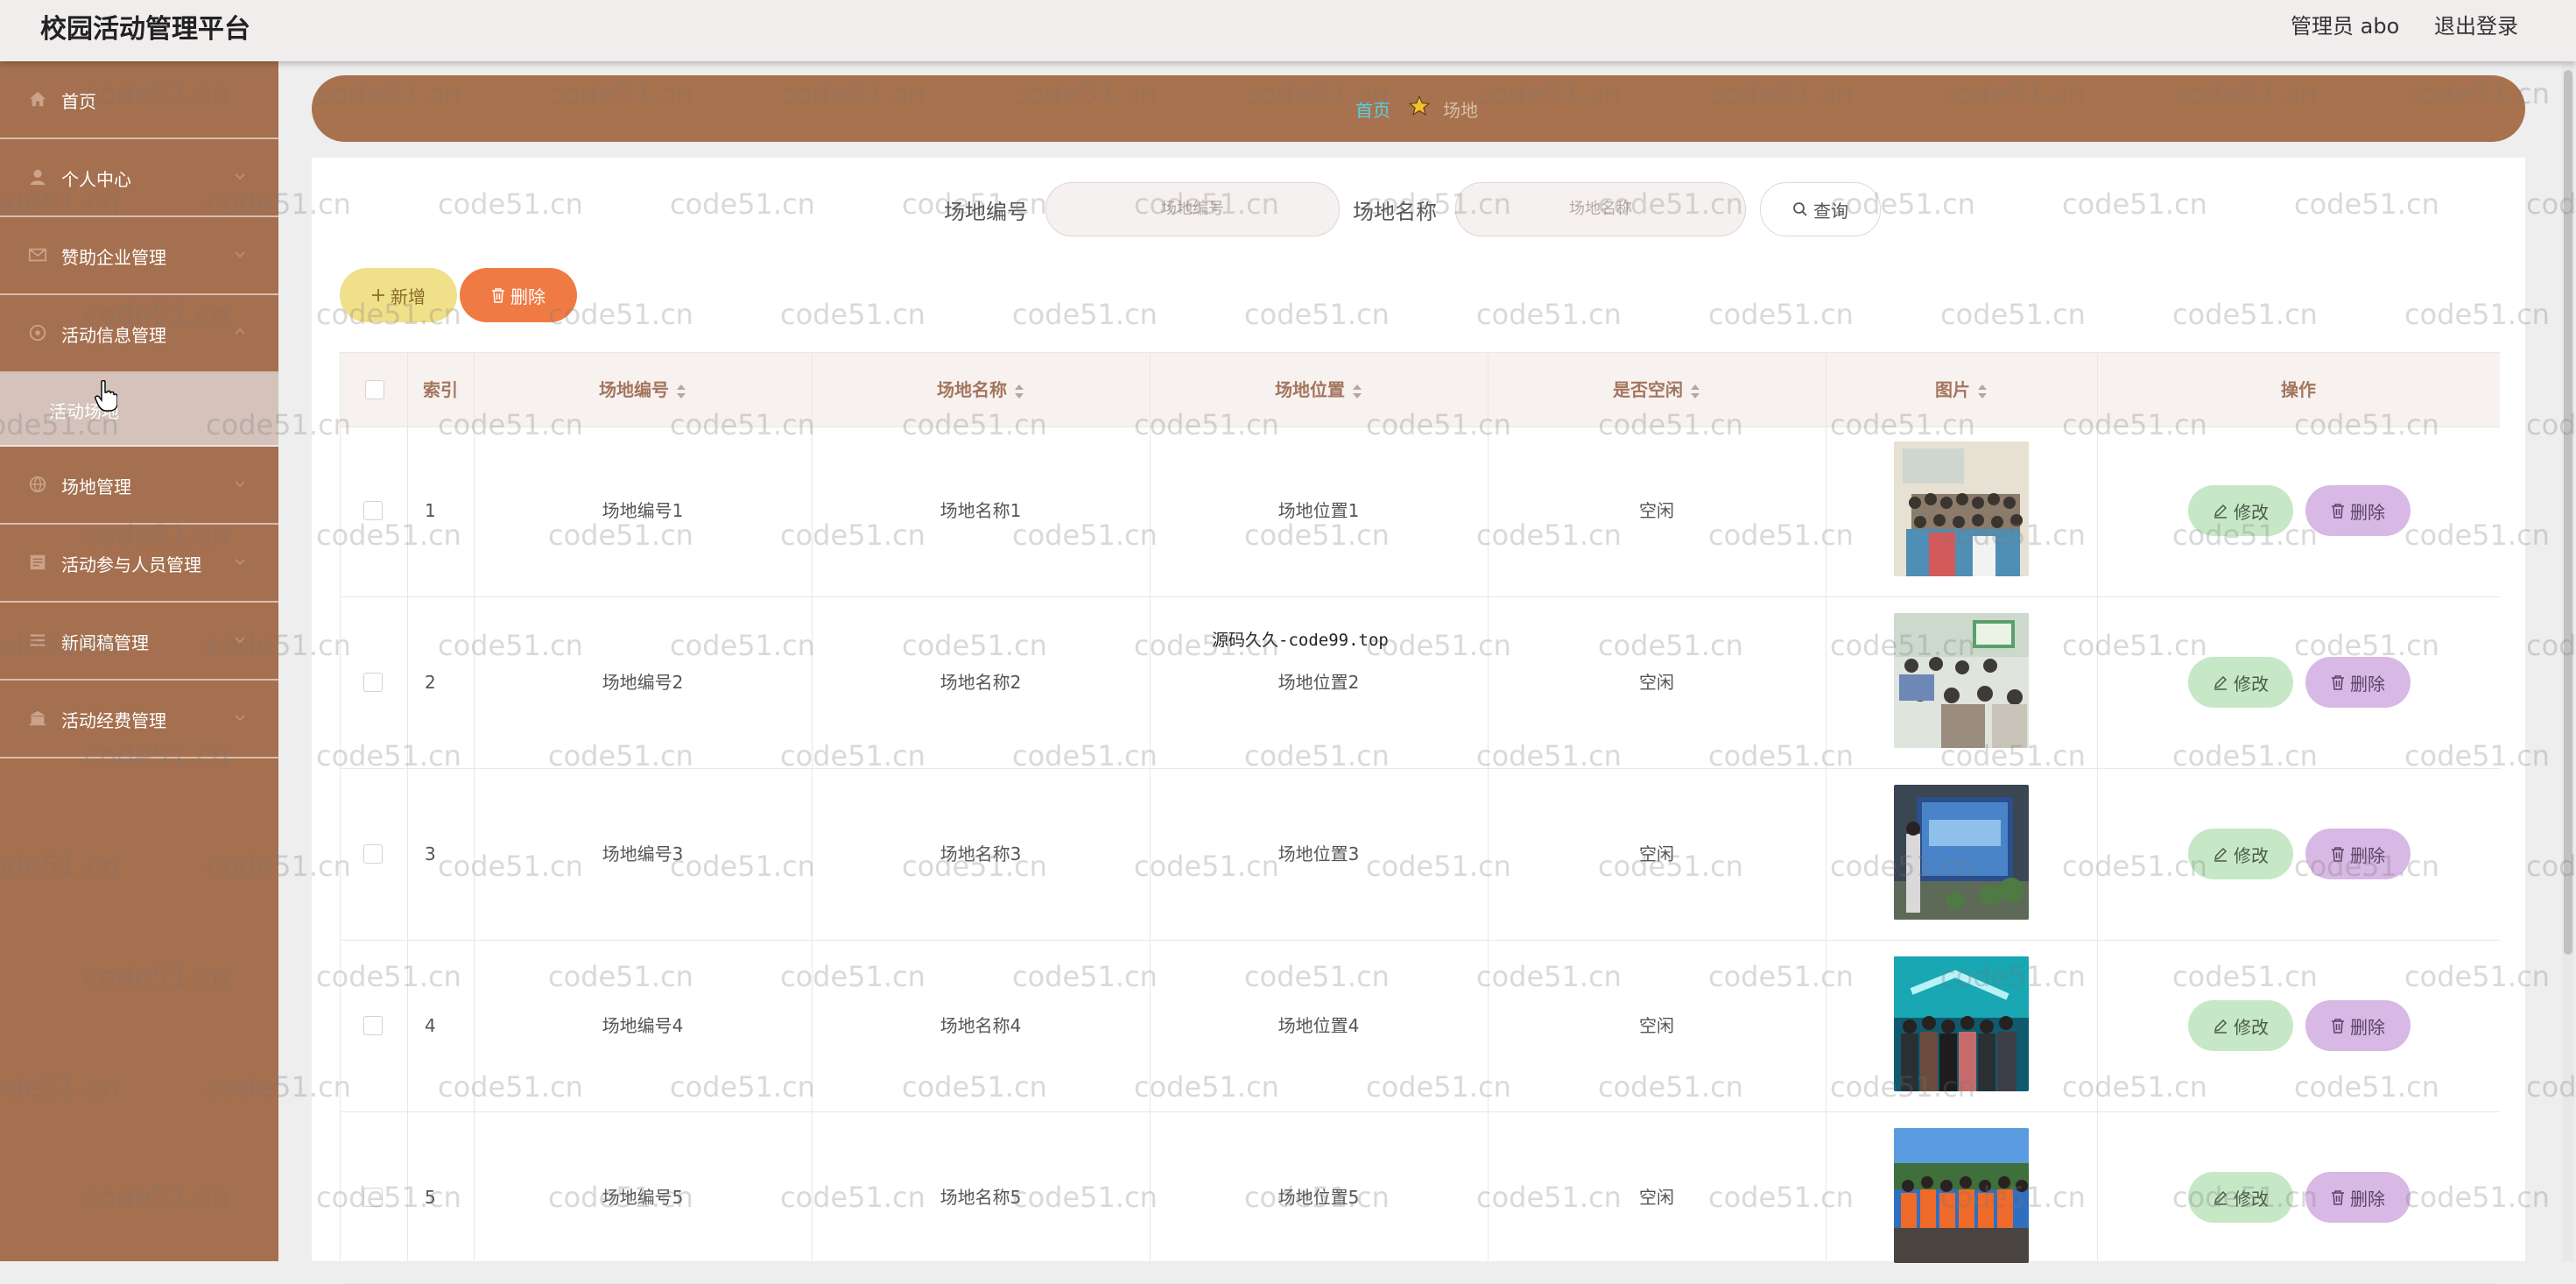 The height and width of the screenshot is (1284, 2576). Describe the element at coordinates (139, 178) in the screenshot. I see `sidebar-item-profile: 个人中心` at that location.